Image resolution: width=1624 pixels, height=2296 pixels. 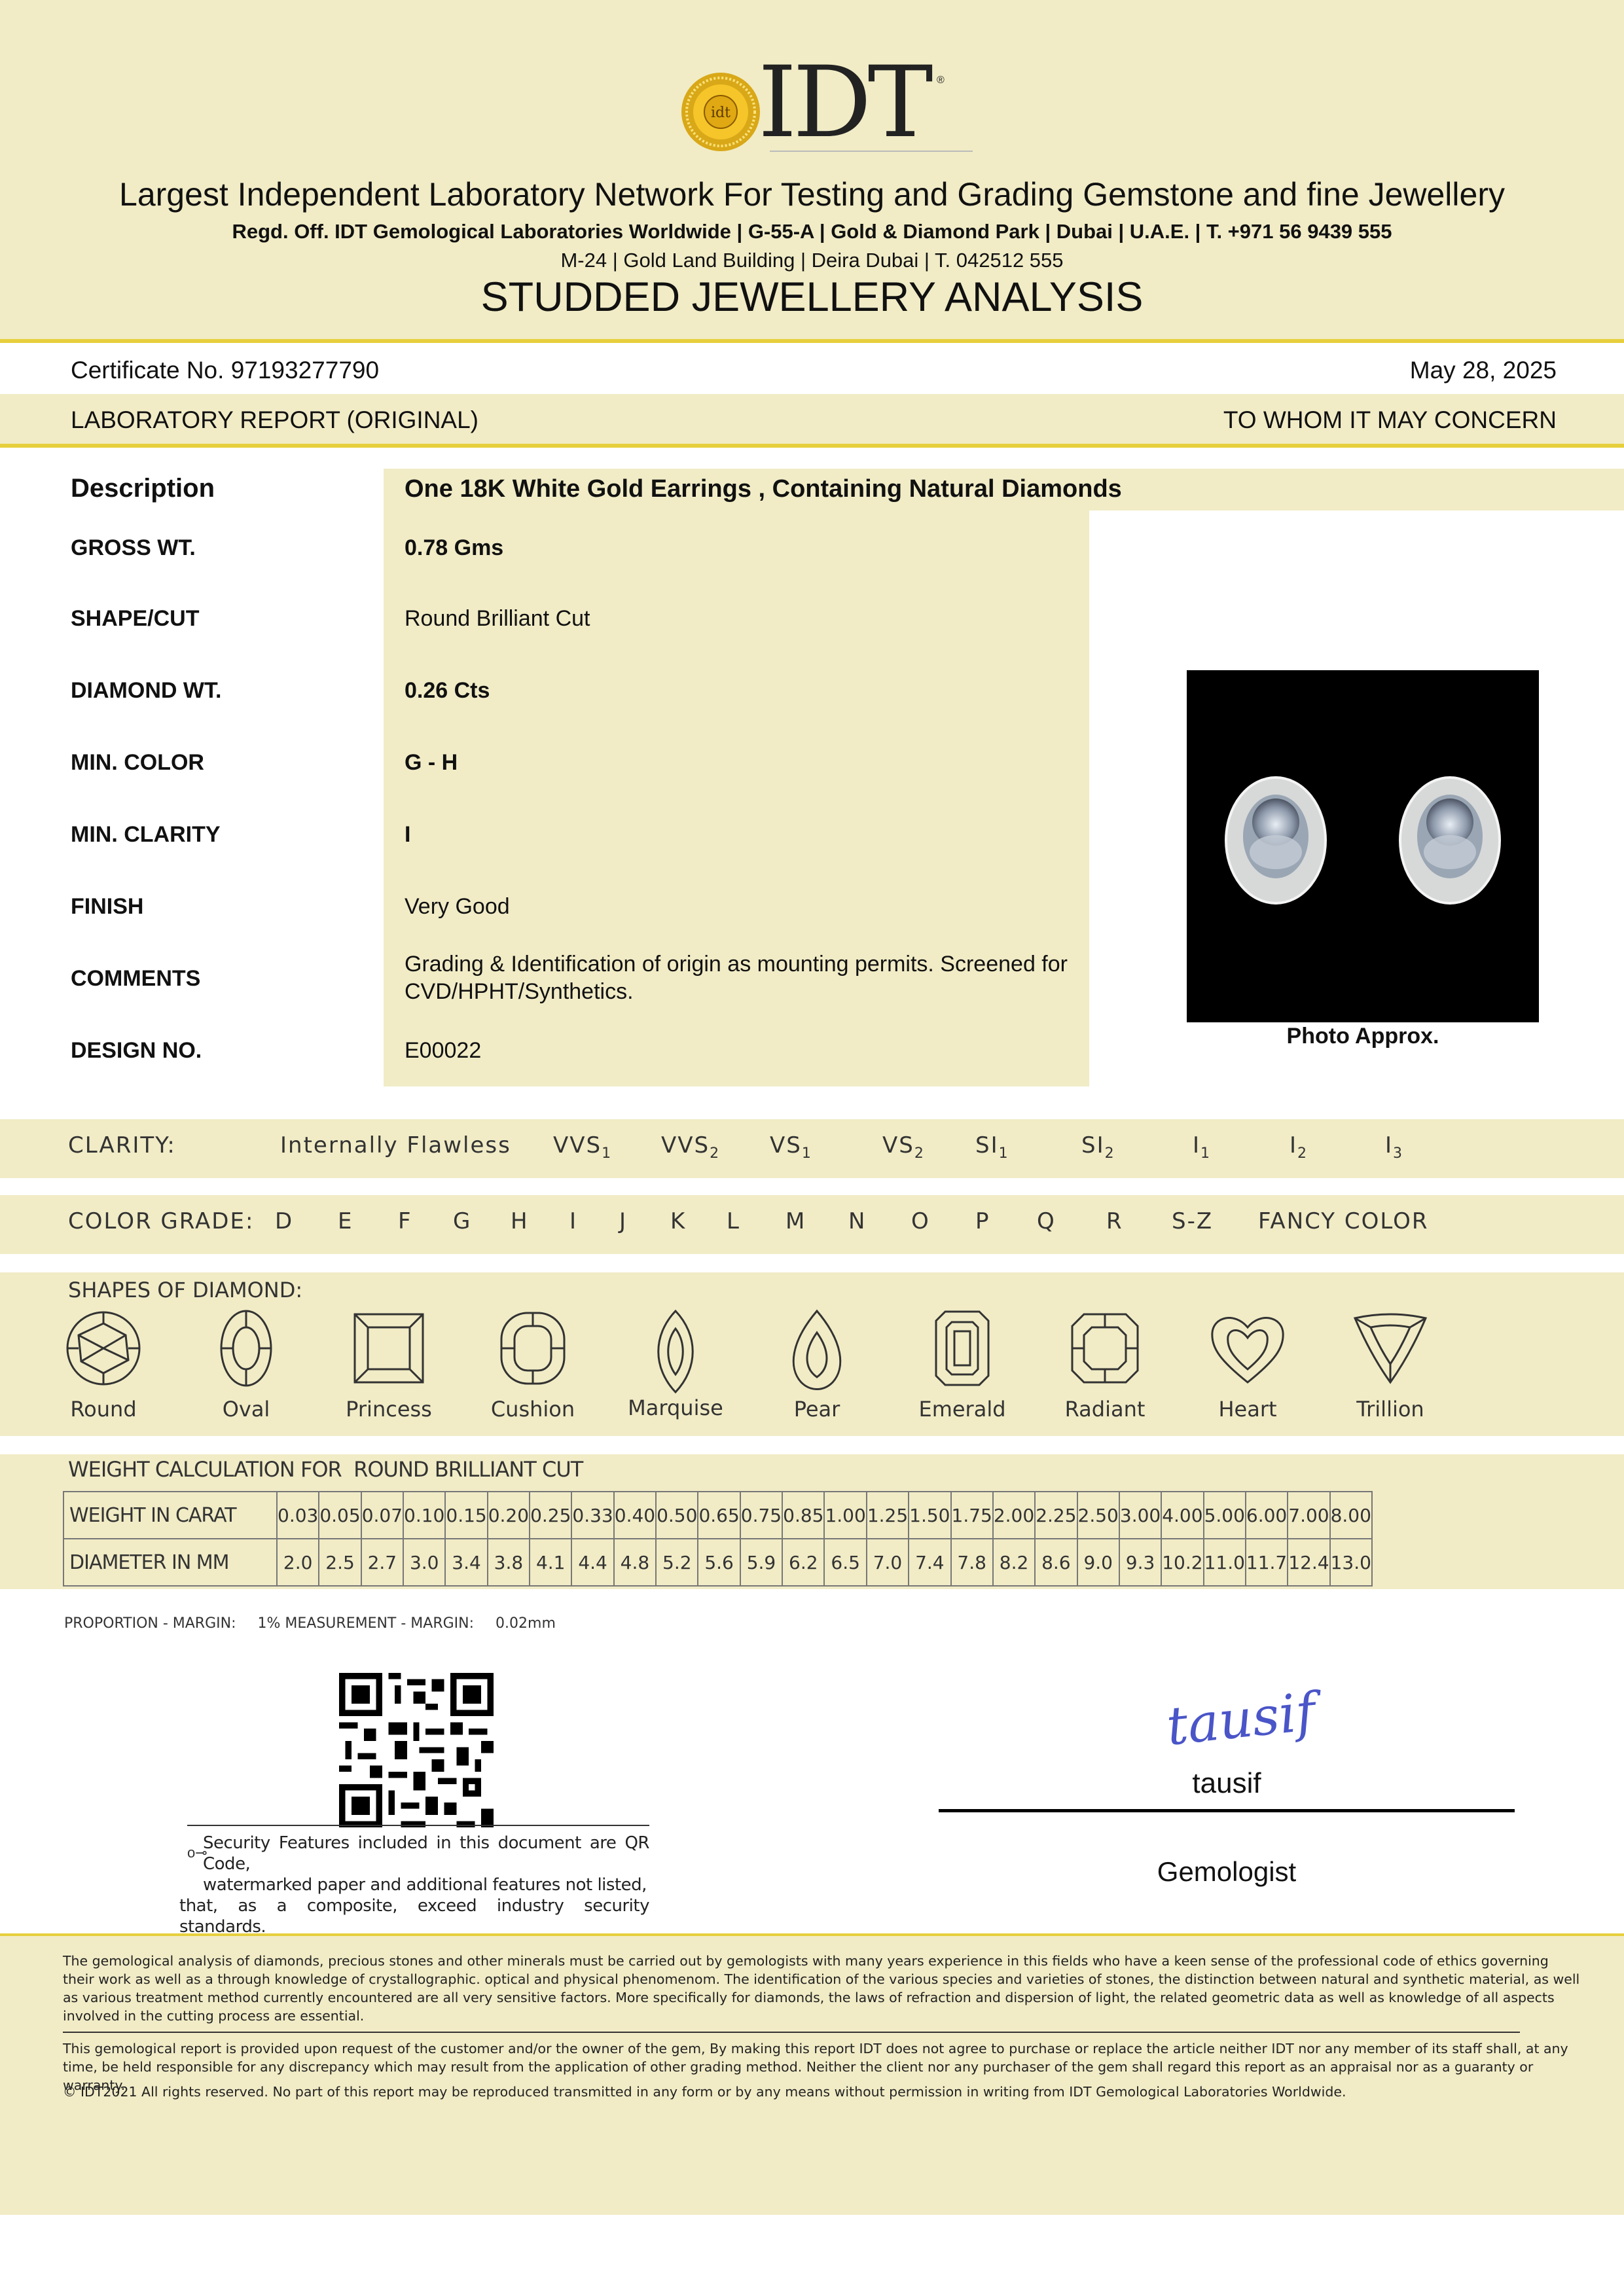 What do you see at coordinates (246, 1409) in the screenshot?
I see `shape-oval-label: Oval` at bounding box center [246, 1409].